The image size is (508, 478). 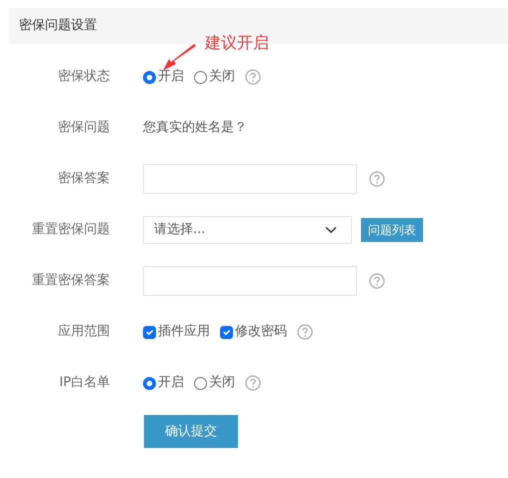 What do you see at coordinates (184, 332) in the screenshot?
I see `option-label: 插件应用` at bounding box center [184, 332].